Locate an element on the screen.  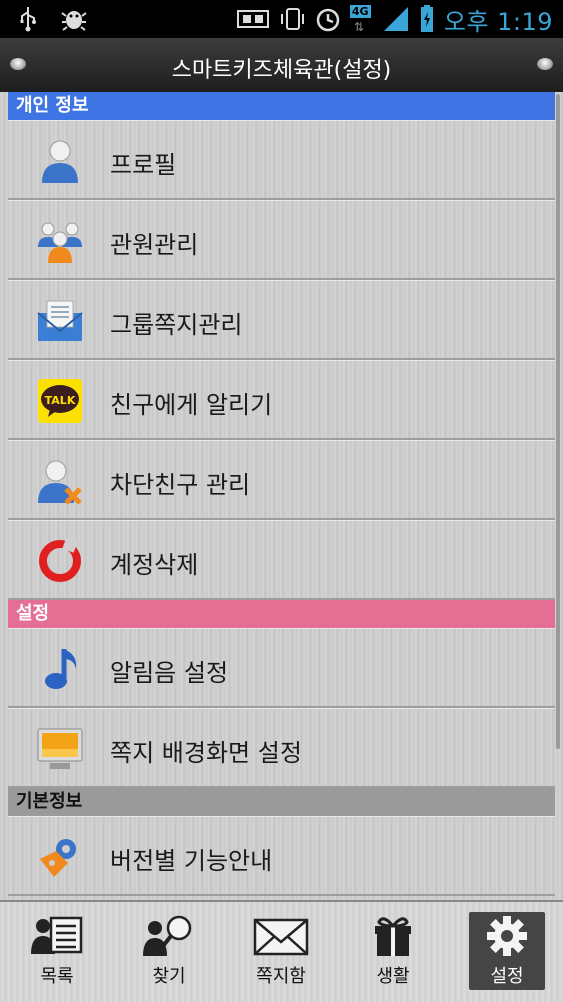
menu-item-delete-account: 계정삭제 is located at coordinates (281, 560).